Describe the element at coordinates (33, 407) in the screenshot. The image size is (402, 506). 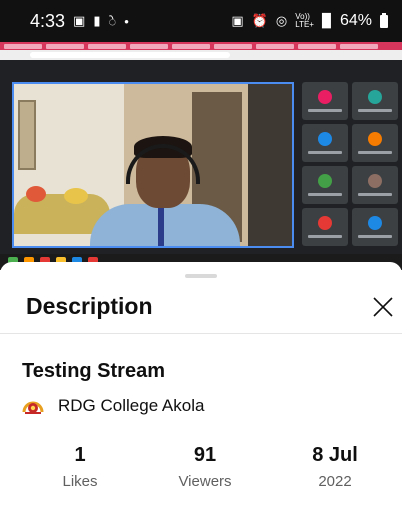
I see `channel-logo-icon` at that location.